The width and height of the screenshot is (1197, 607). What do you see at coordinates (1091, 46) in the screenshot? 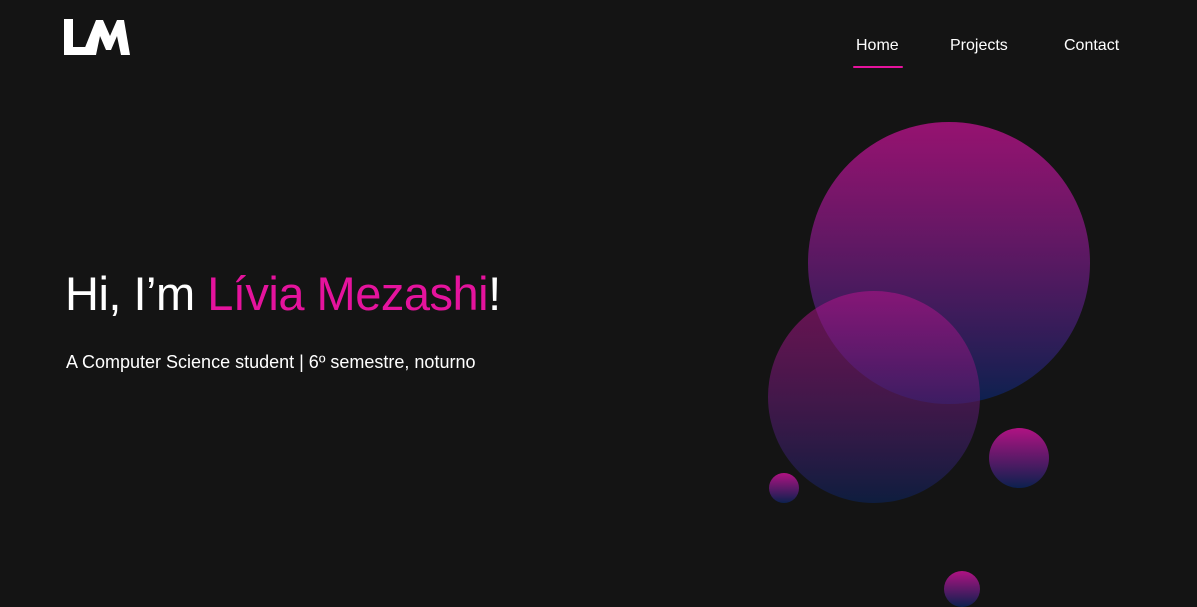
I see `nav-contact-link: Contact` at bounding box center [1091, 46].